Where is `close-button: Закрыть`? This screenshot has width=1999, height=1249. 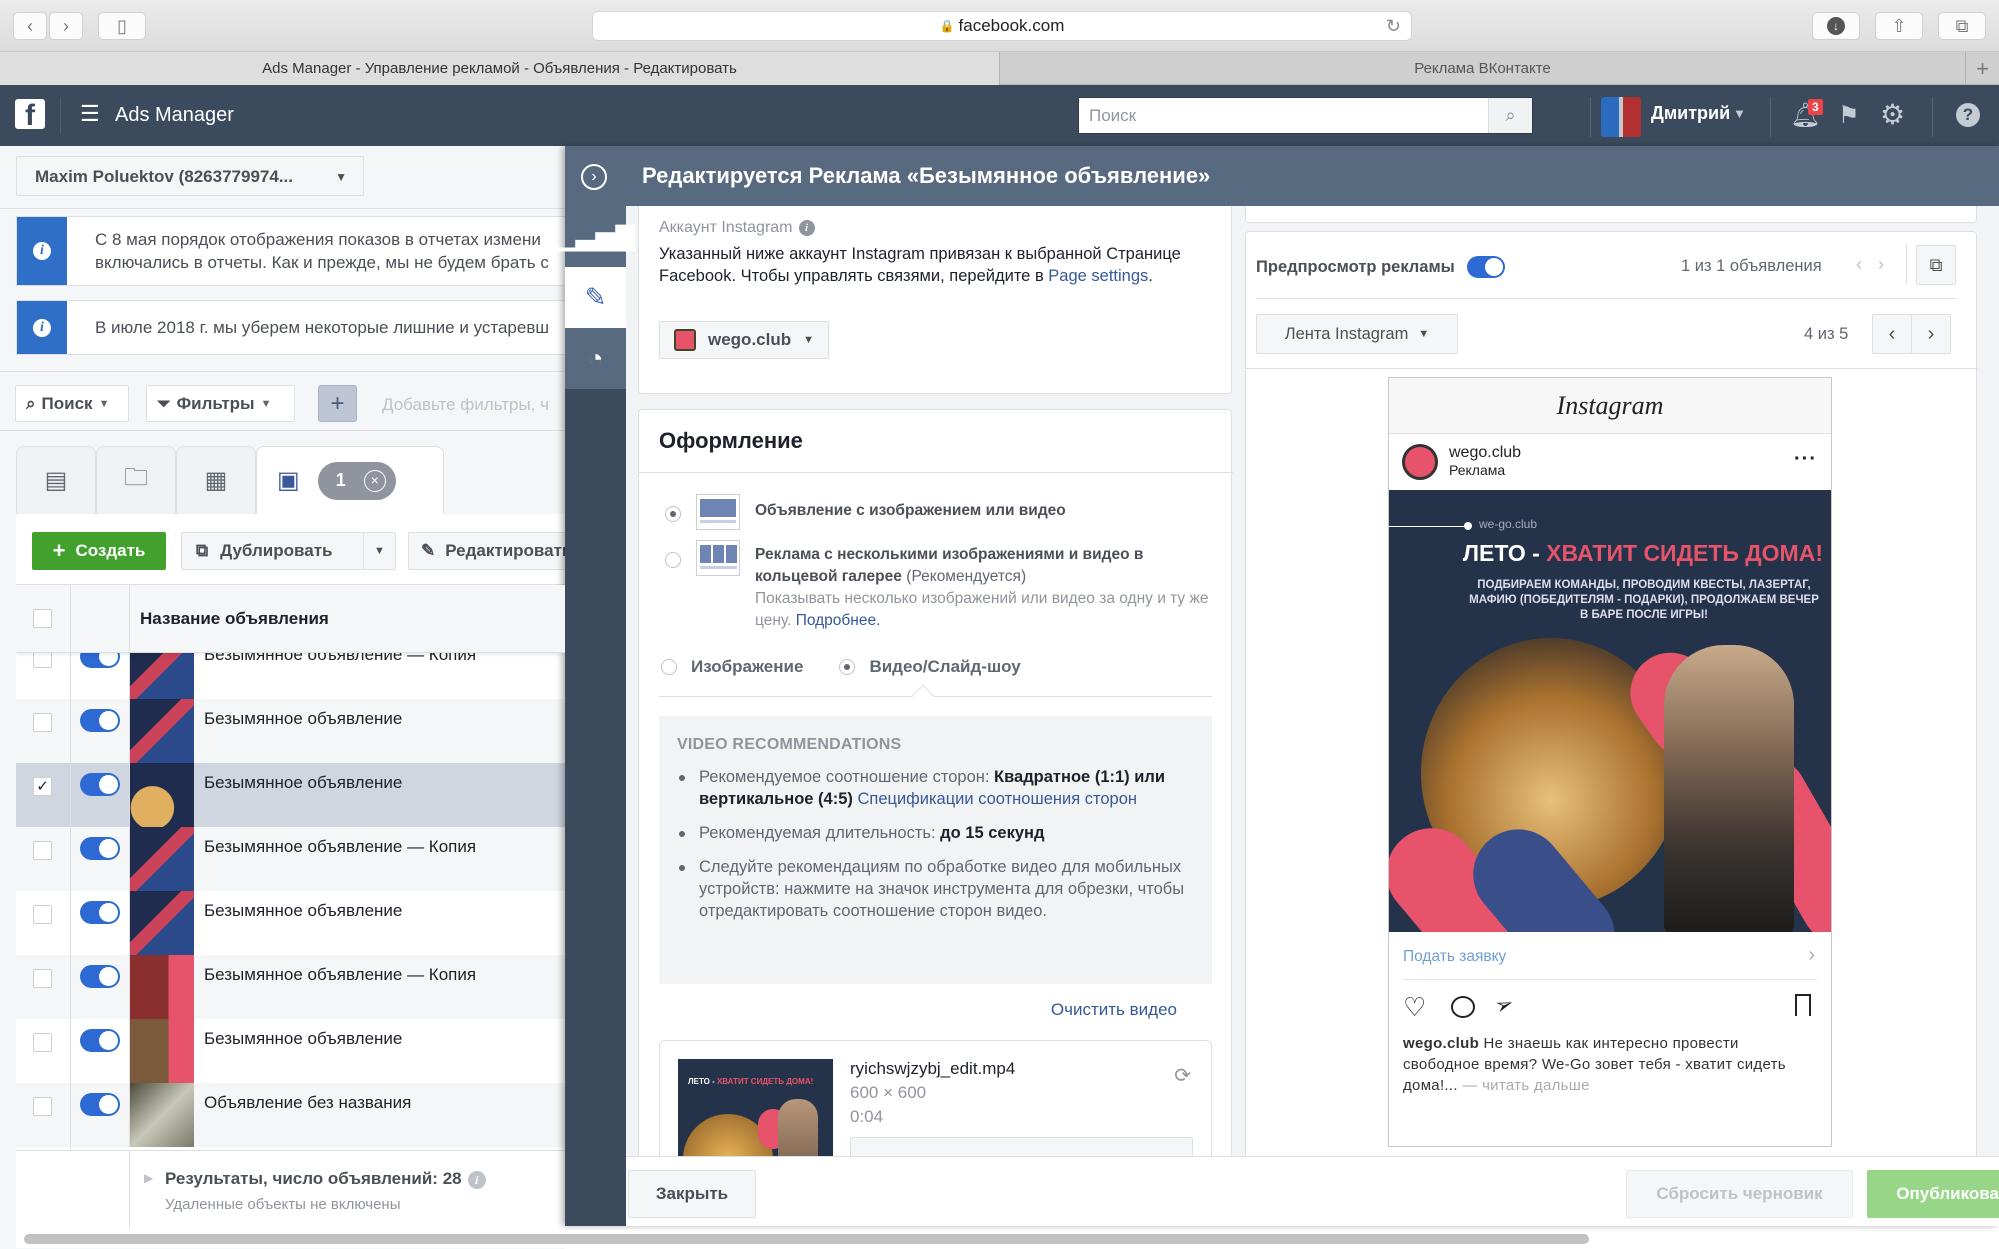 close-button: Закрыть is located at coordinates (692, 1194).